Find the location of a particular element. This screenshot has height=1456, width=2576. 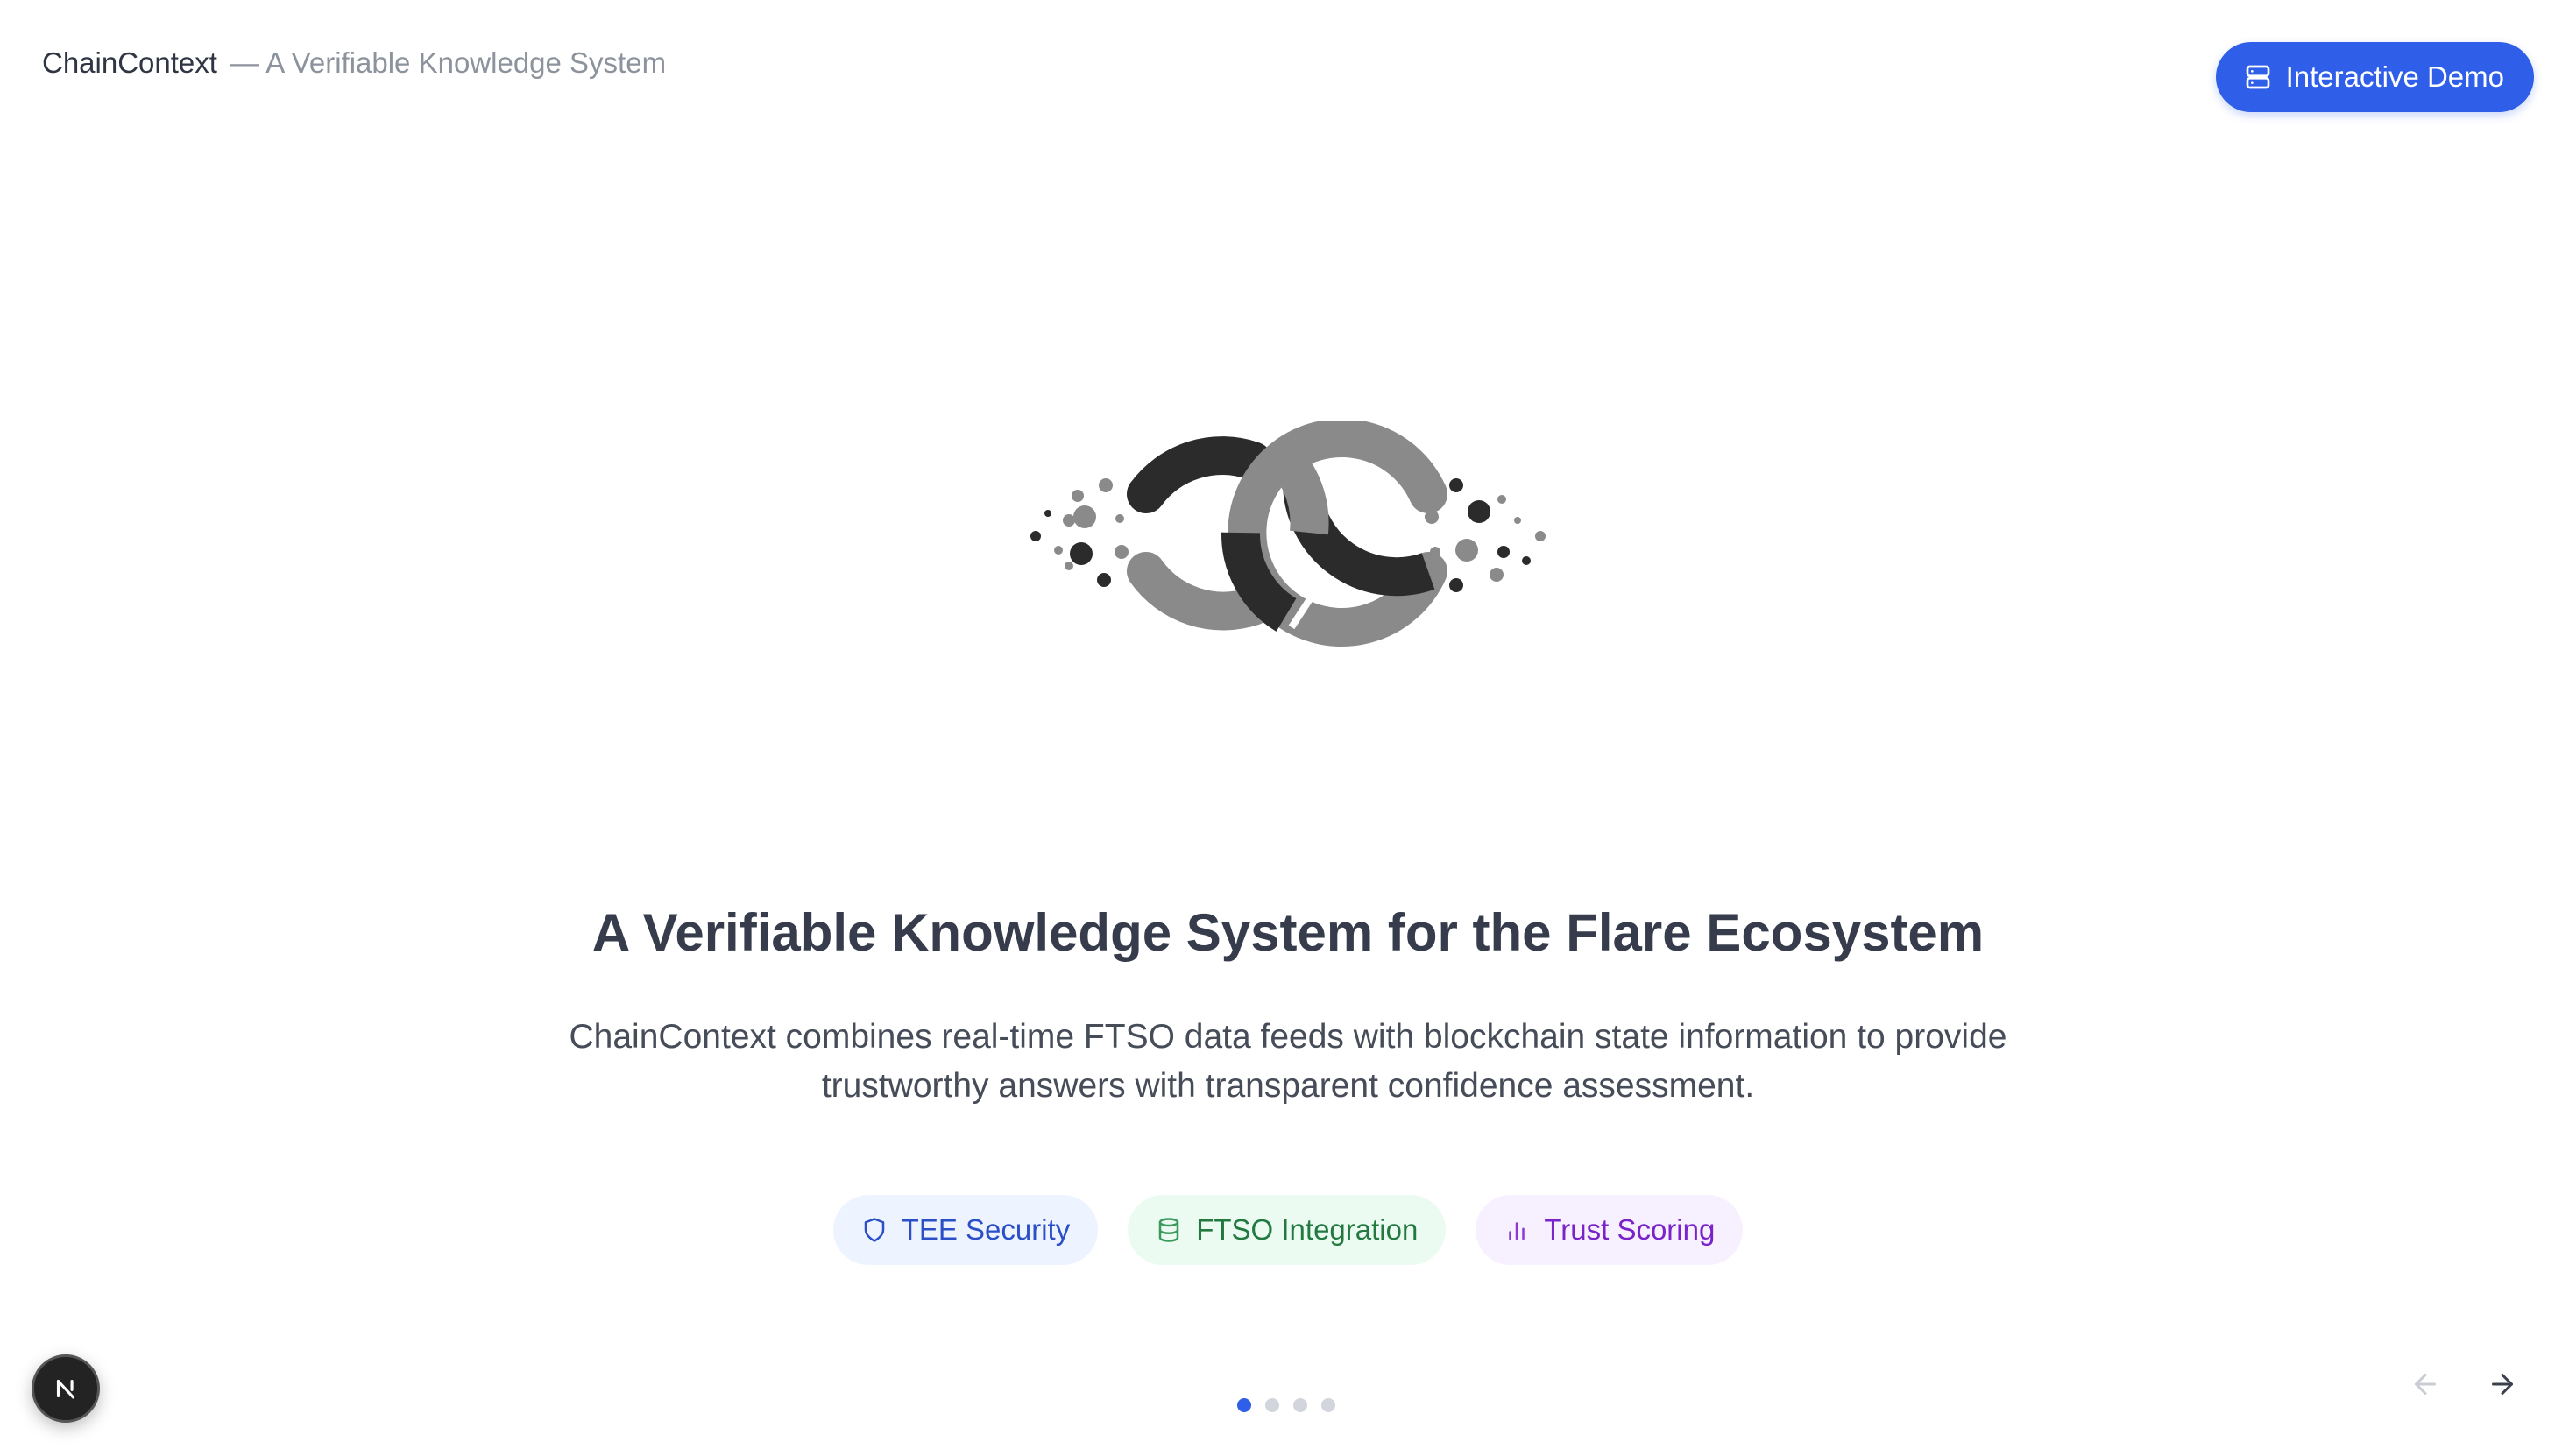

arrow-left-icon is located at coordinates (2425, 1384).